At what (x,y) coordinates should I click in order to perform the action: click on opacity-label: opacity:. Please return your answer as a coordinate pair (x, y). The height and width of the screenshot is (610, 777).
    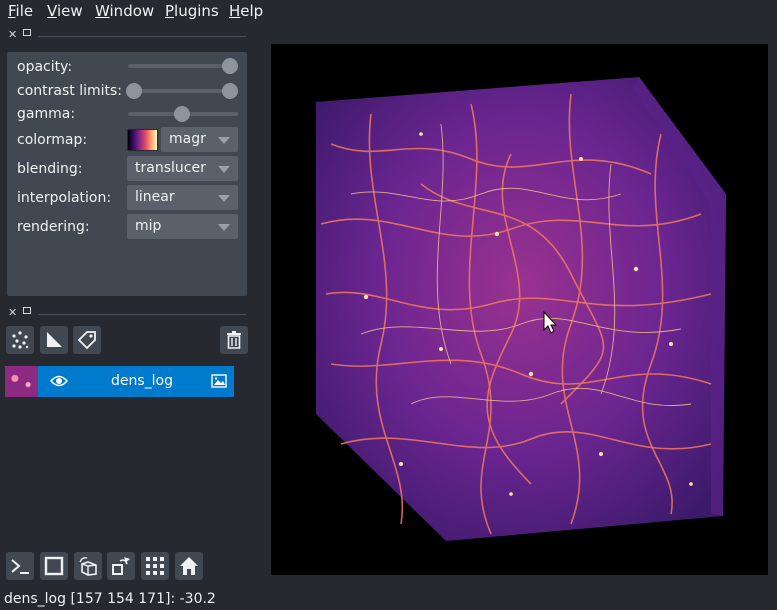
    Looking at the image, I should click on (45, 67).